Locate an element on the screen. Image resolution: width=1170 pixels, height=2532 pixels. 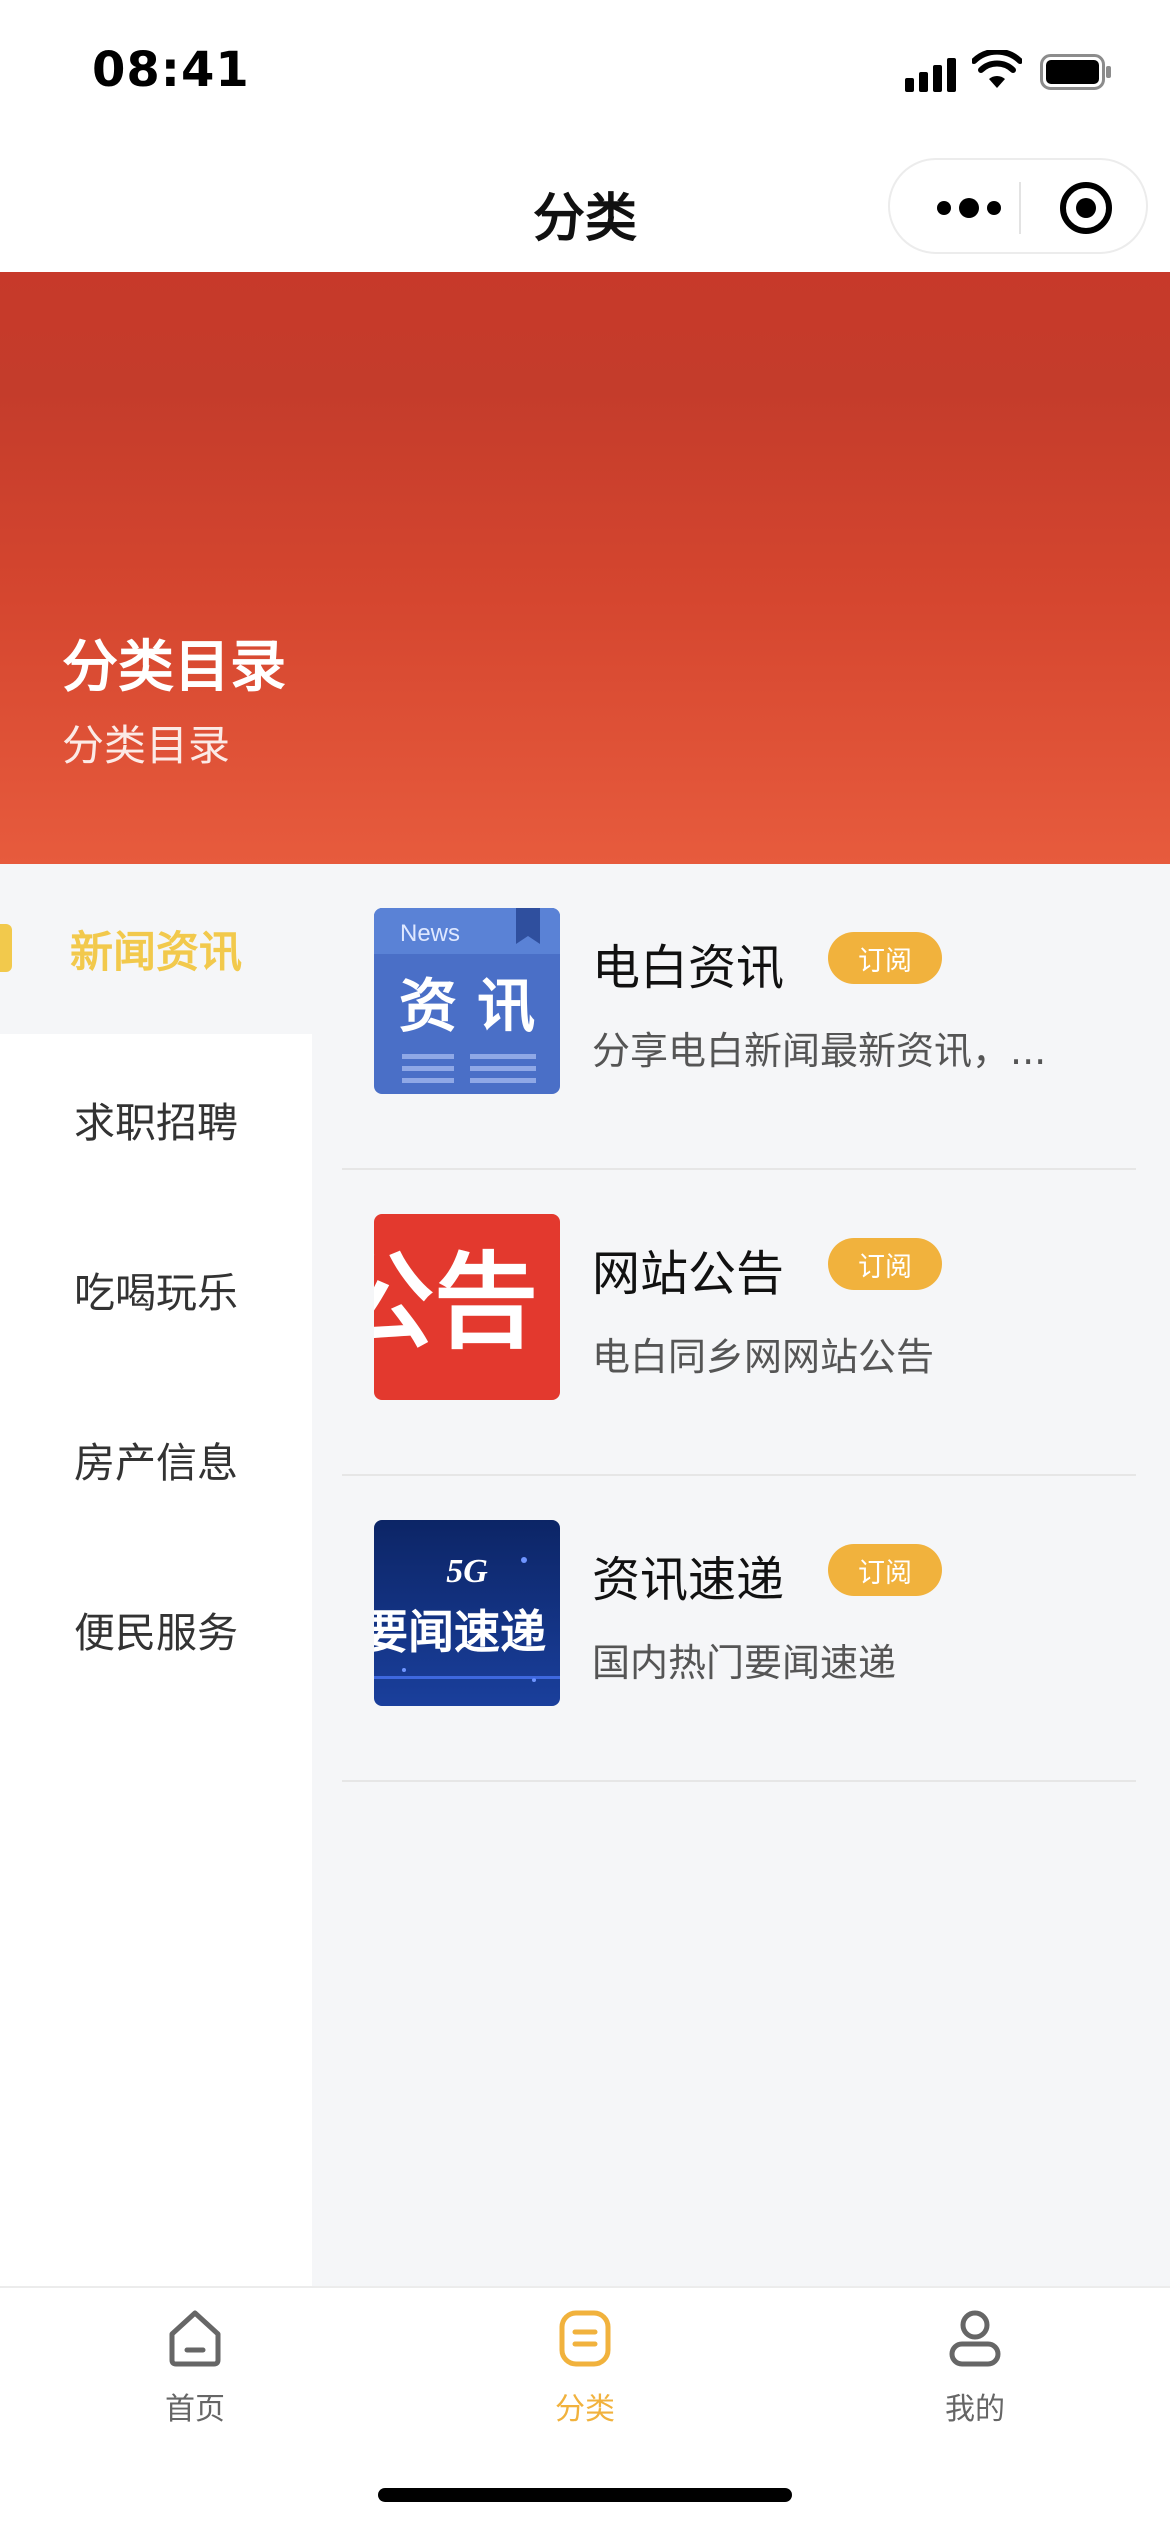
list-item: 5G 要闻速递 资讯速递 订阅 国内热门要闻速递 is located at coordinates (739, 1629).